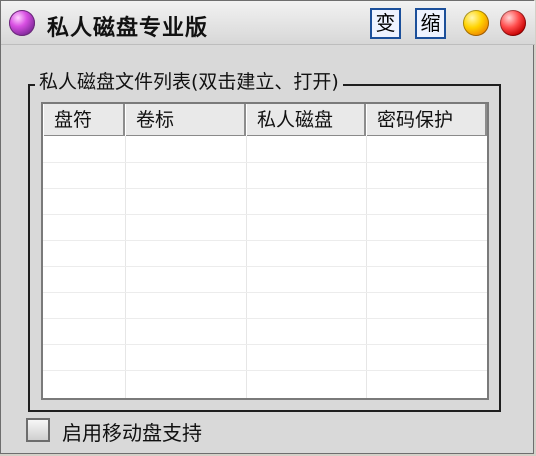  I want to click on column-password-protection: 密码保护, so click(426, 120).